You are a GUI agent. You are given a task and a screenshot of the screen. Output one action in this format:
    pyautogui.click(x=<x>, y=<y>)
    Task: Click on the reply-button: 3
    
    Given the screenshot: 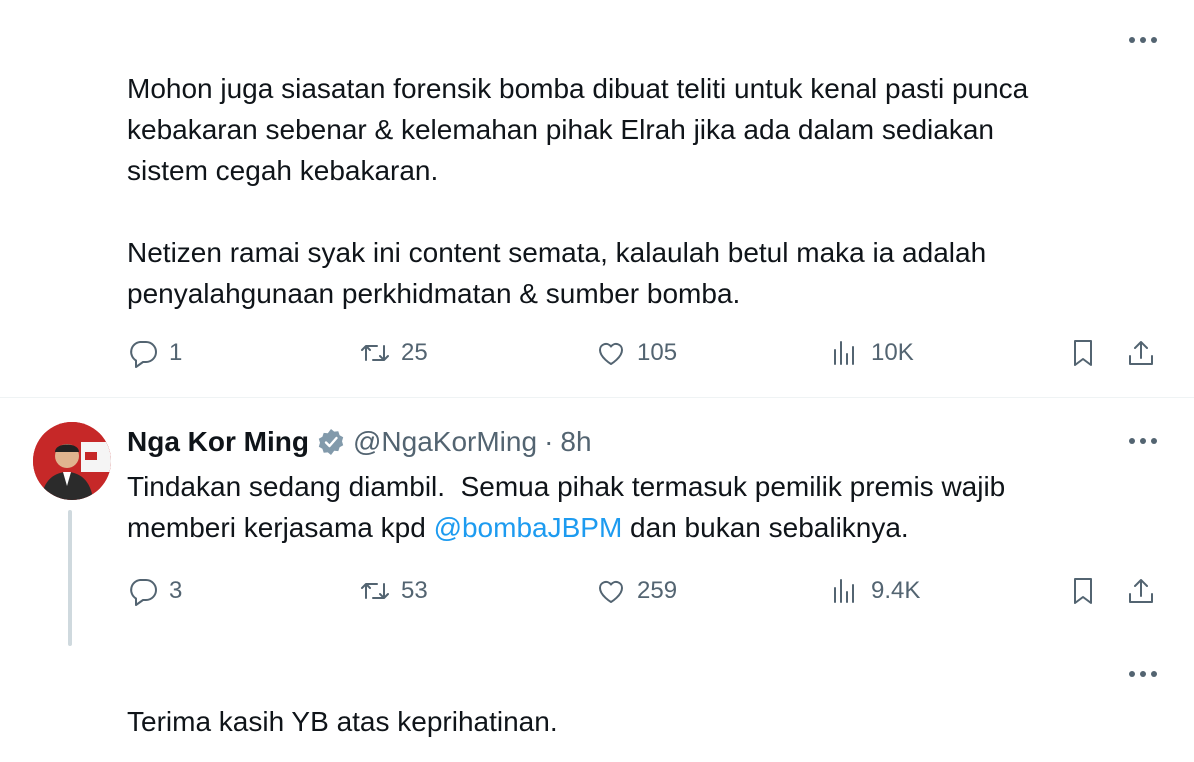 What is the action you would take?
    pyautogui.click(x=154, y=591)
    